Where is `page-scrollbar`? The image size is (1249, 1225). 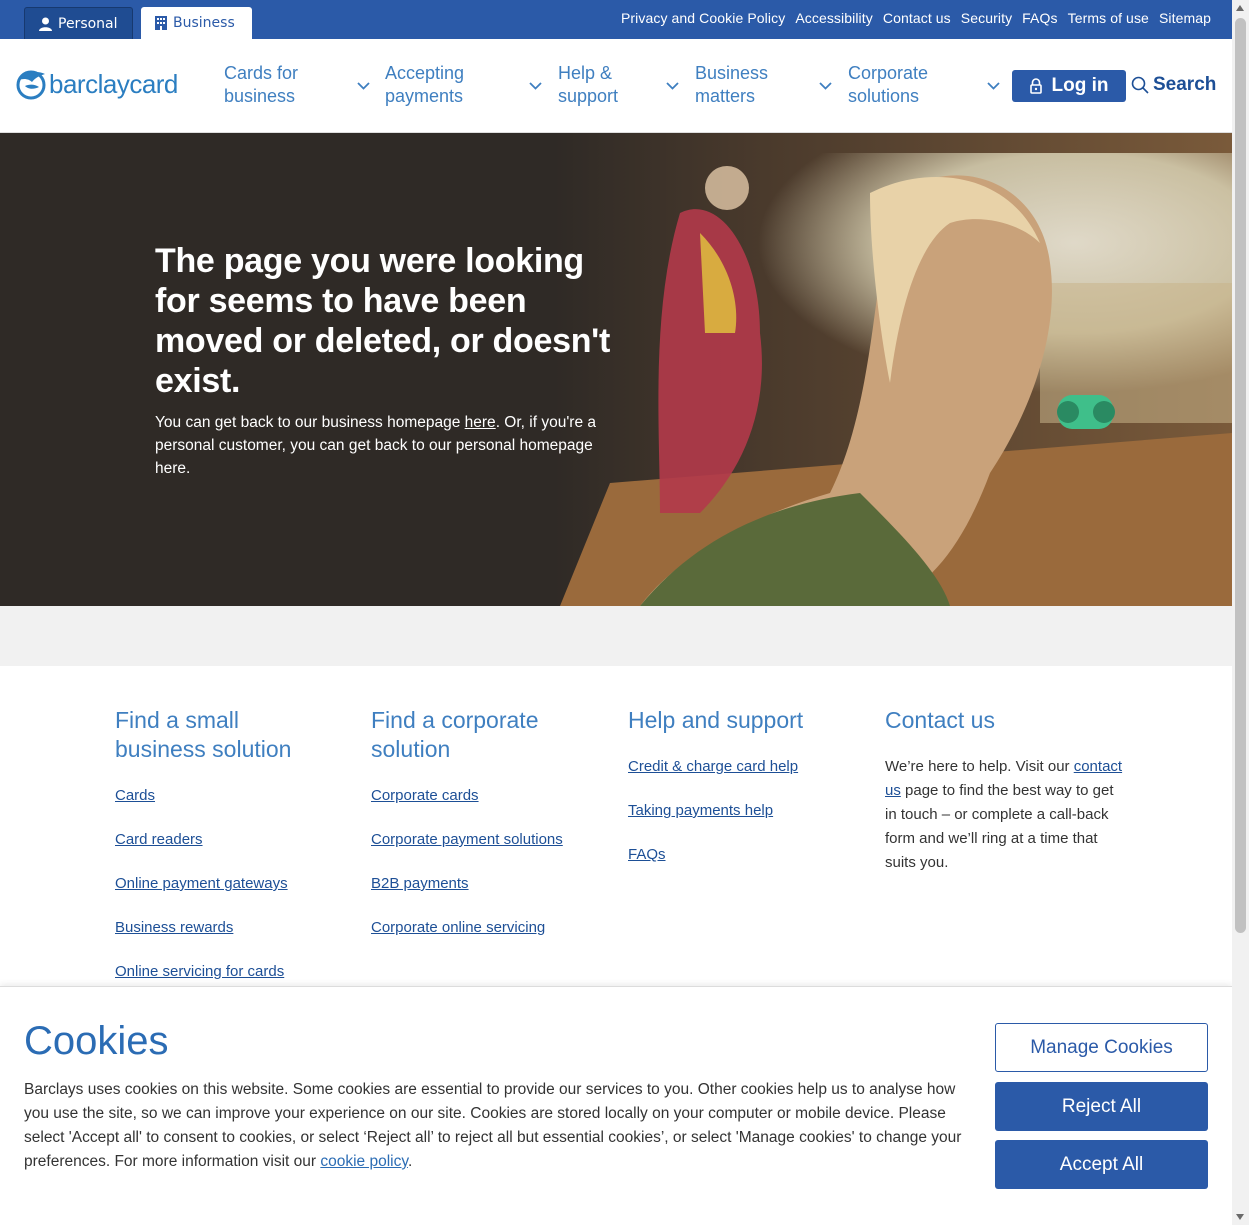
page-scrollbar is located at coordinates (1240, 612).